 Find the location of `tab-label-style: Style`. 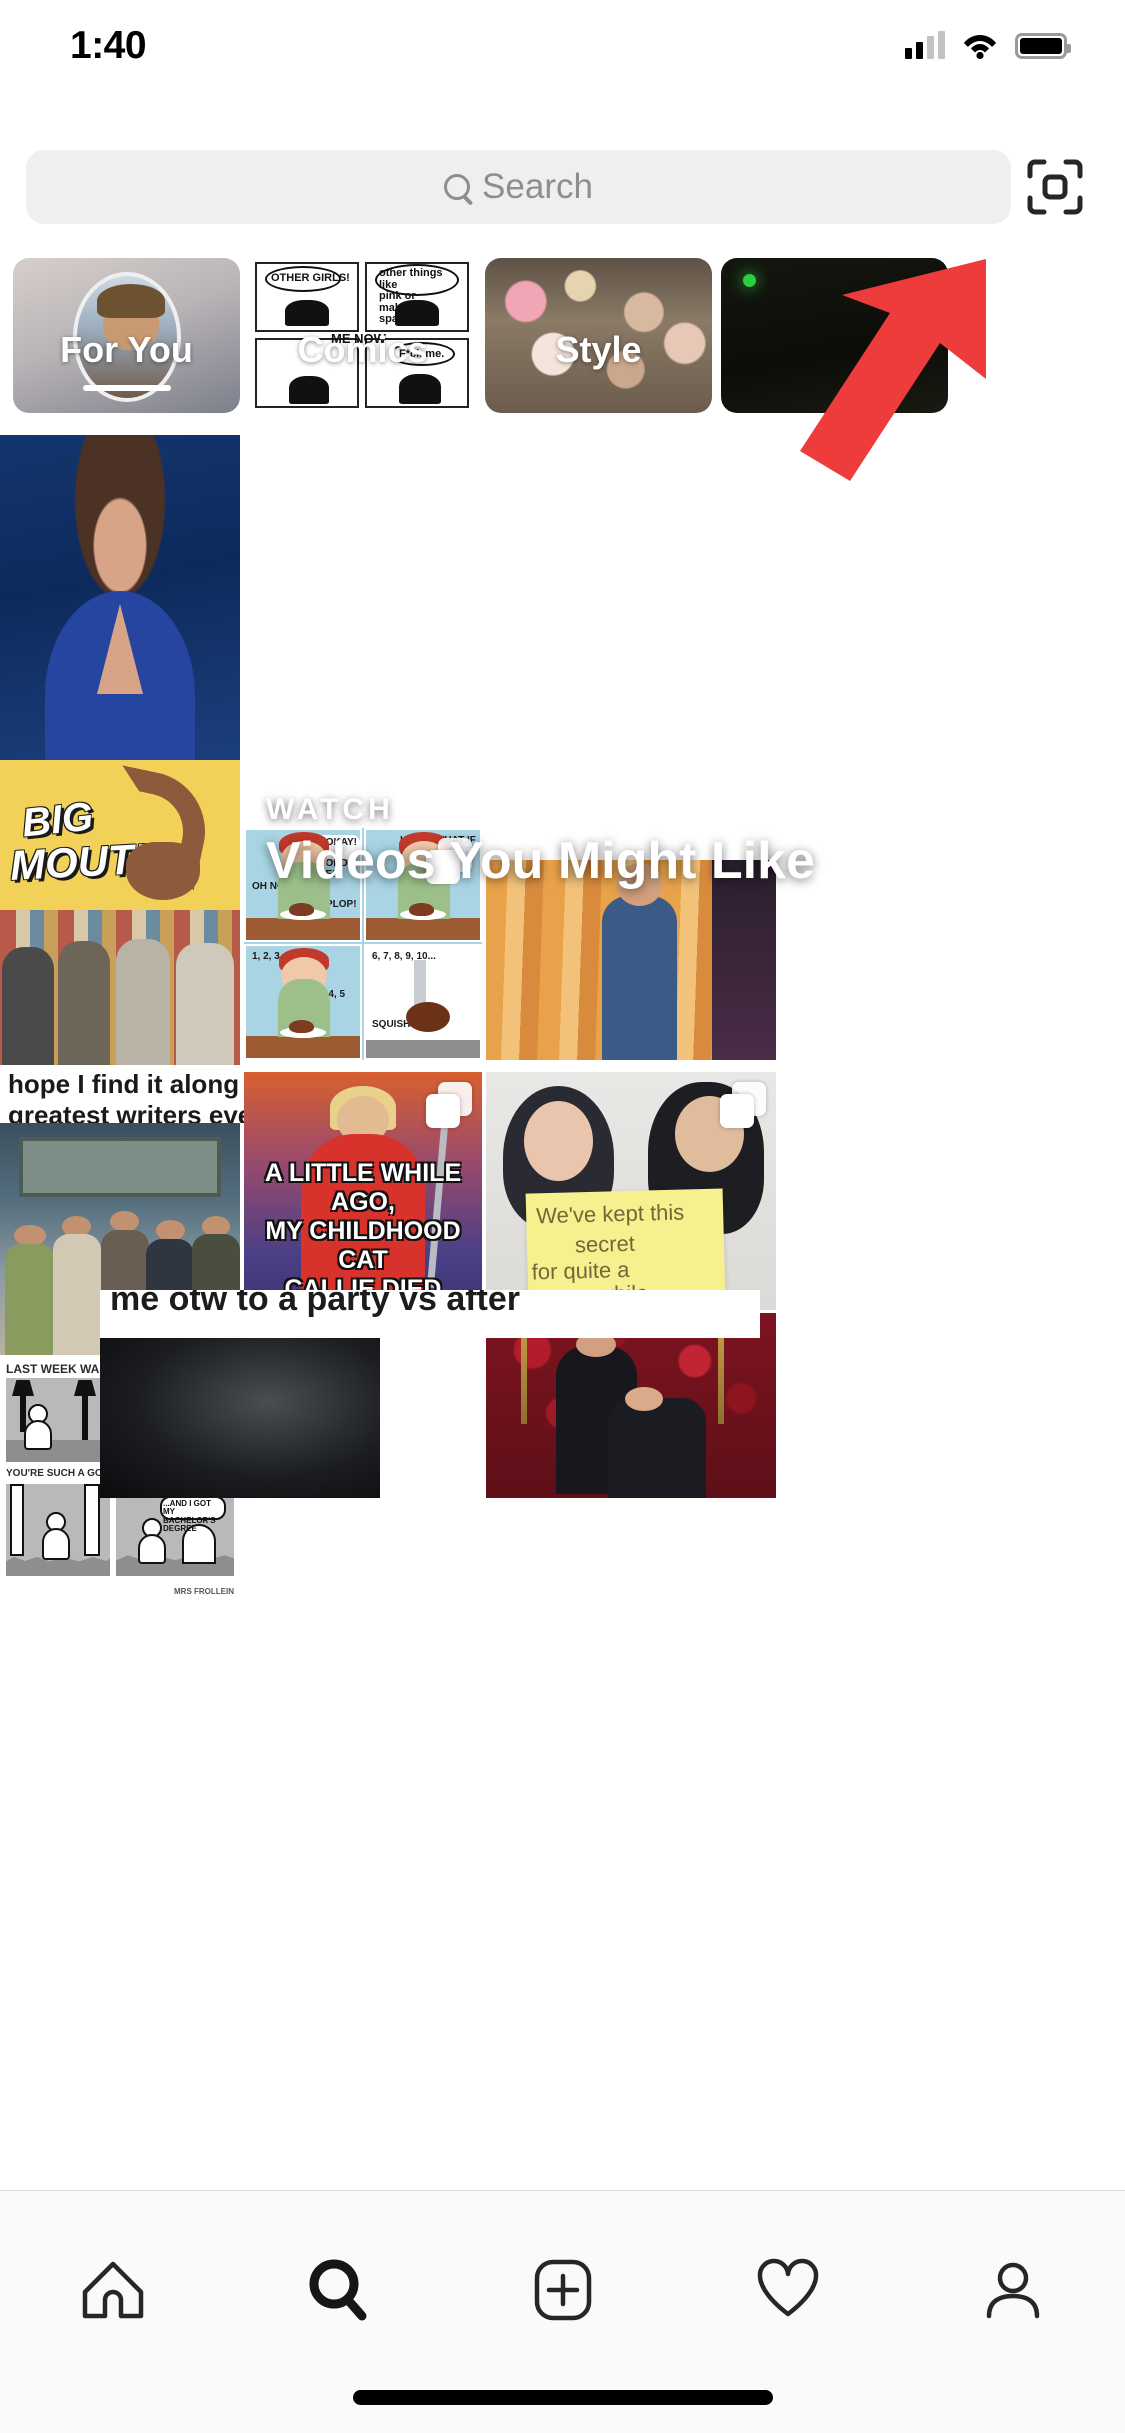

tab-label-style: Style is located at coordinates (598, 349).